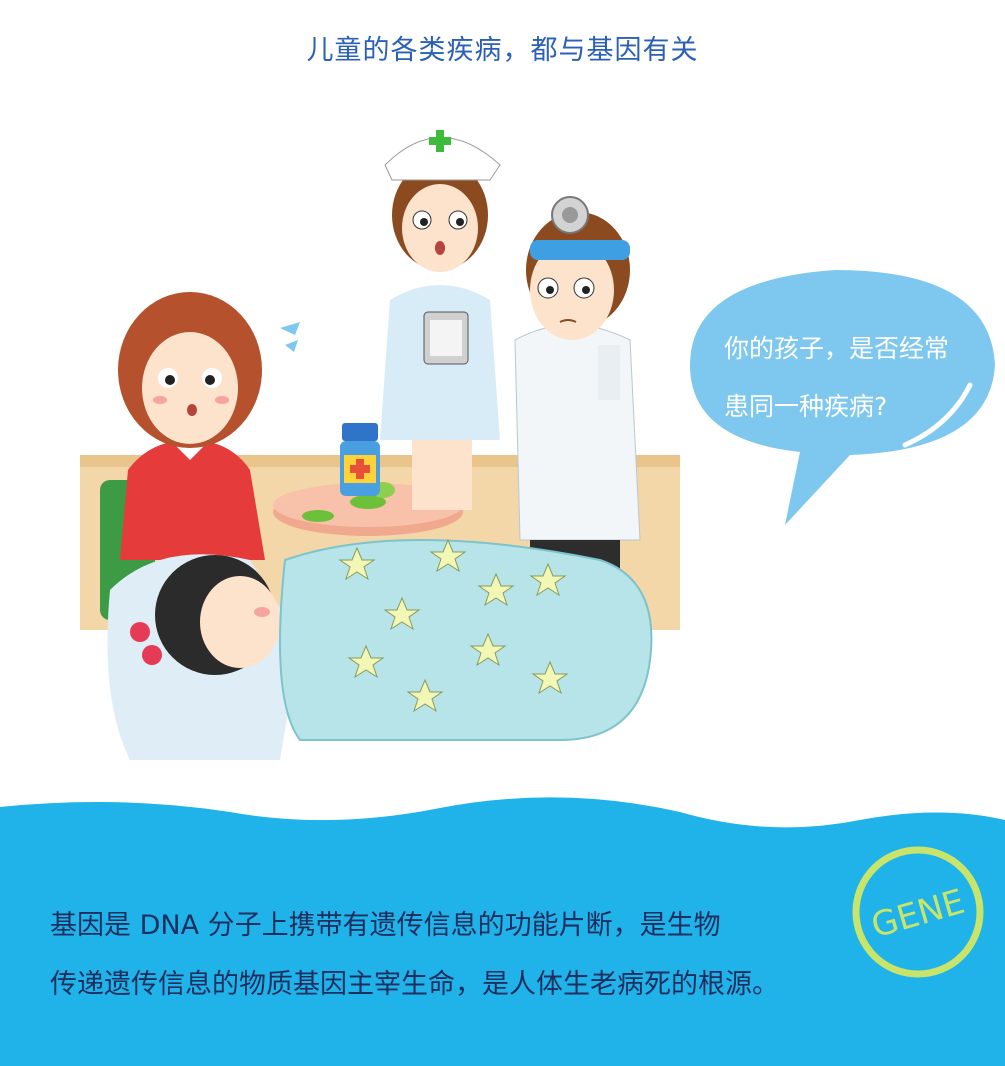 Image resolution: width=1005 pixels, height=1066 pixels. What do you see at coordinates (414, 984) in the screenshot?
I see `info-text-line2: 传递遗传信息的物质基因主宰生命，是人体生老病死的根源。` at bounding box center [414, 984].